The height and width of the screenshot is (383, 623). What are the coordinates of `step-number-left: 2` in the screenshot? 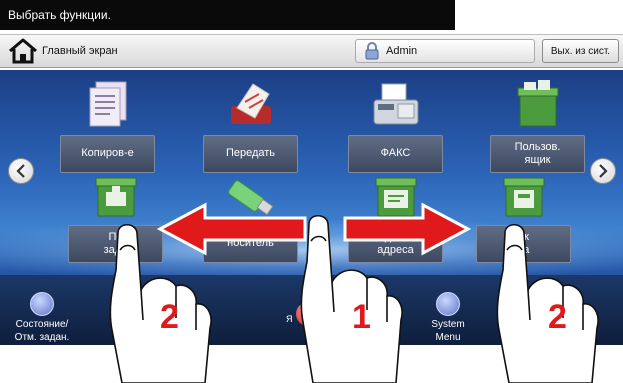 It's located at (169, 317).